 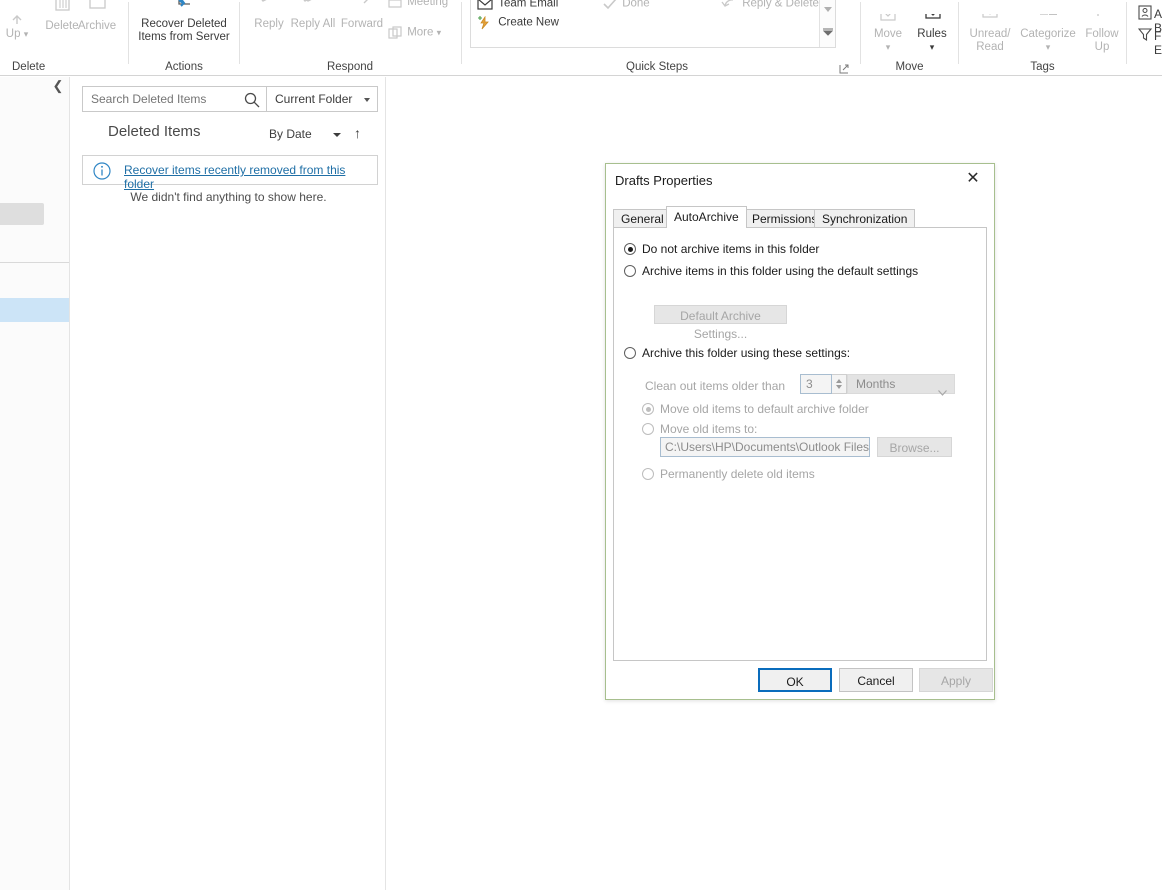 What do you see at coordinates (362, 24) in the screenshot?
I see `ribbon-button-forward-label: Forward` at bounding box center [362, 24].